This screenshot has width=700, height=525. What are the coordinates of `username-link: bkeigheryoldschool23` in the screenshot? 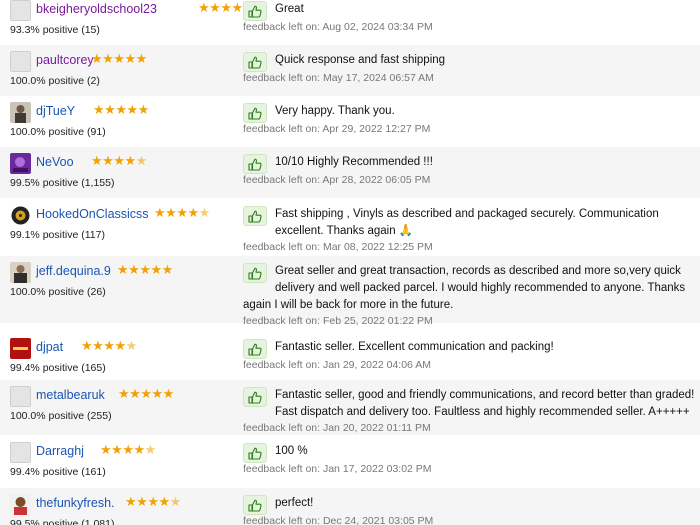 It's located at (96, 9).